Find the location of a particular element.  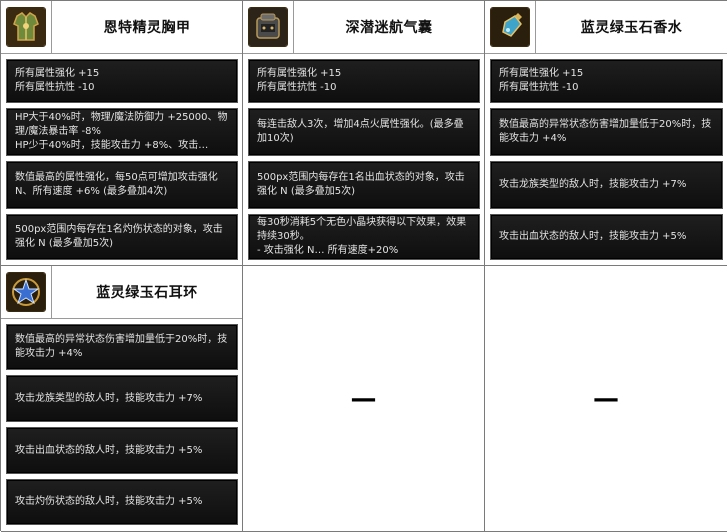

stat-line: 每连击敌人3次，增加4点火属性强化。(最多叠加10次) is located at coordinates (364, 132).